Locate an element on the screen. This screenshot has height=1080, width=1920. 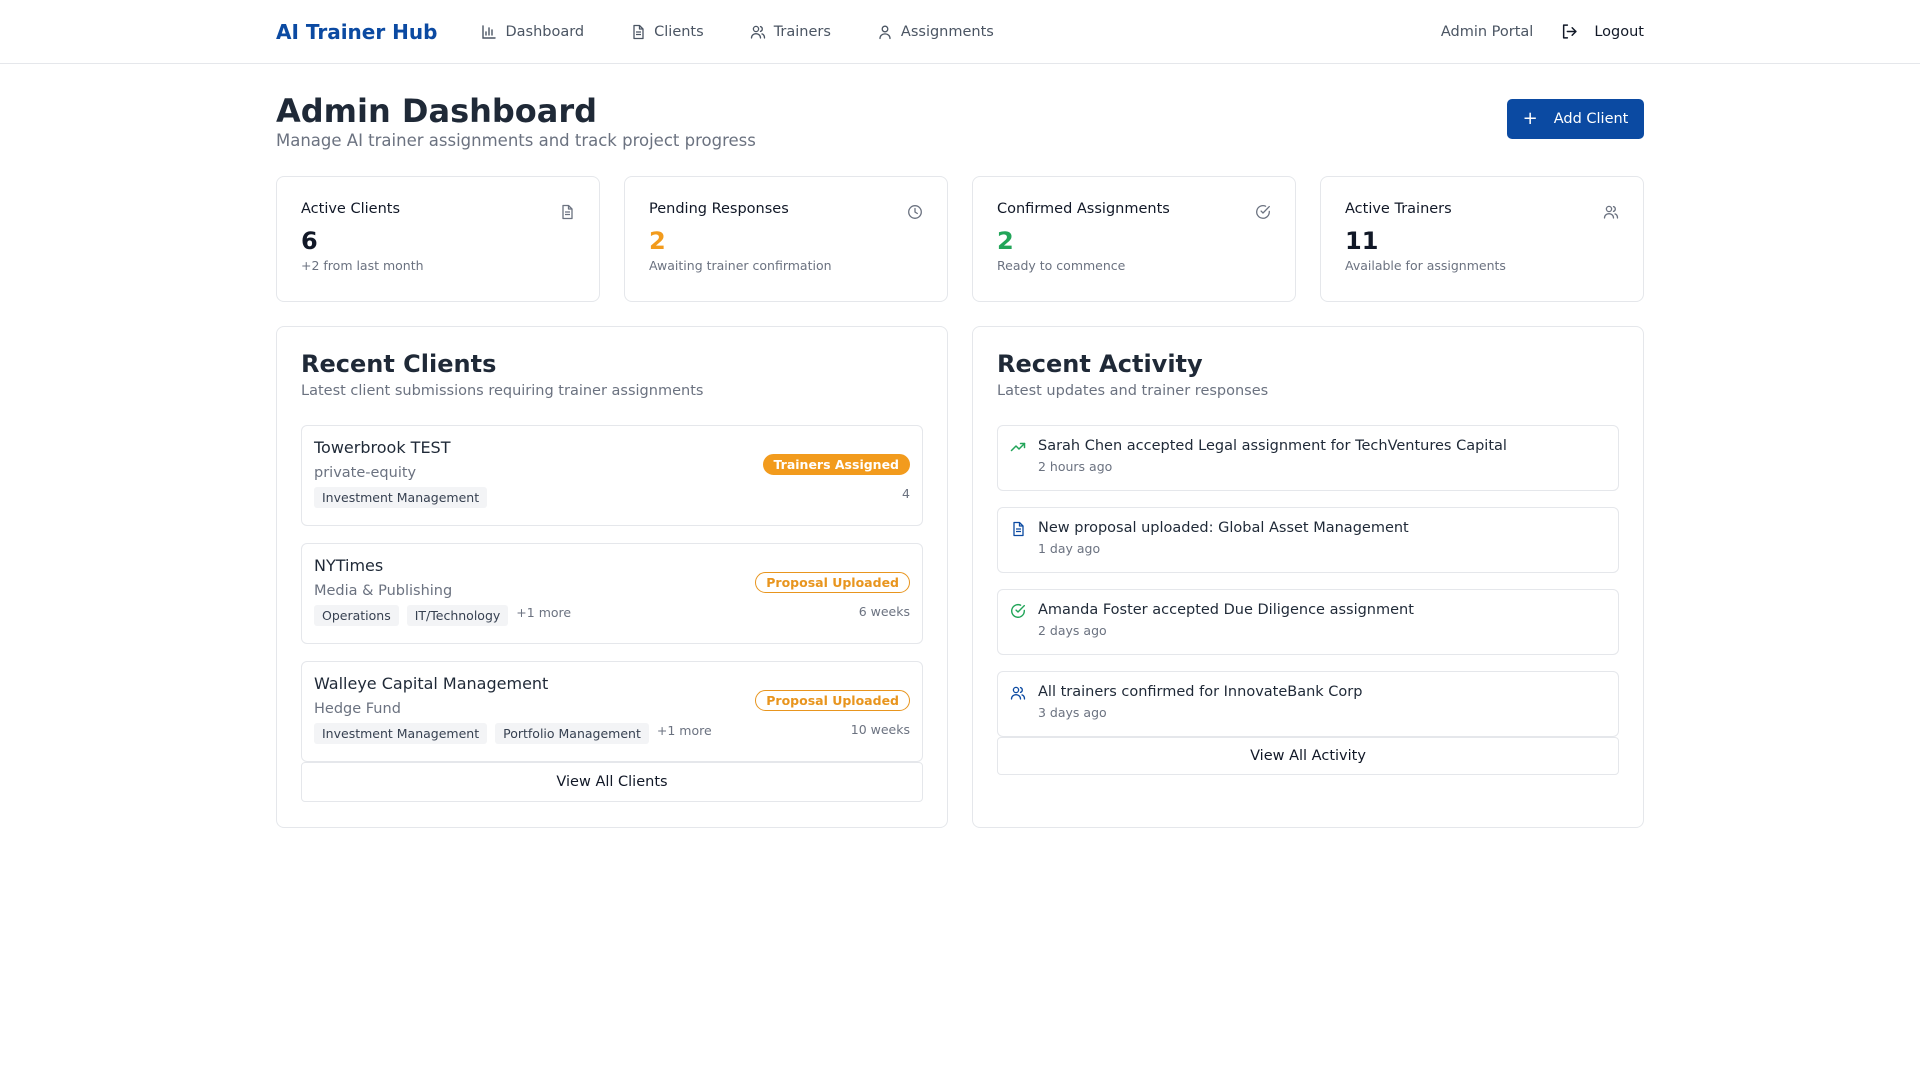
recent-clients-title: Recent Clients is located at coordinates (399, 364).